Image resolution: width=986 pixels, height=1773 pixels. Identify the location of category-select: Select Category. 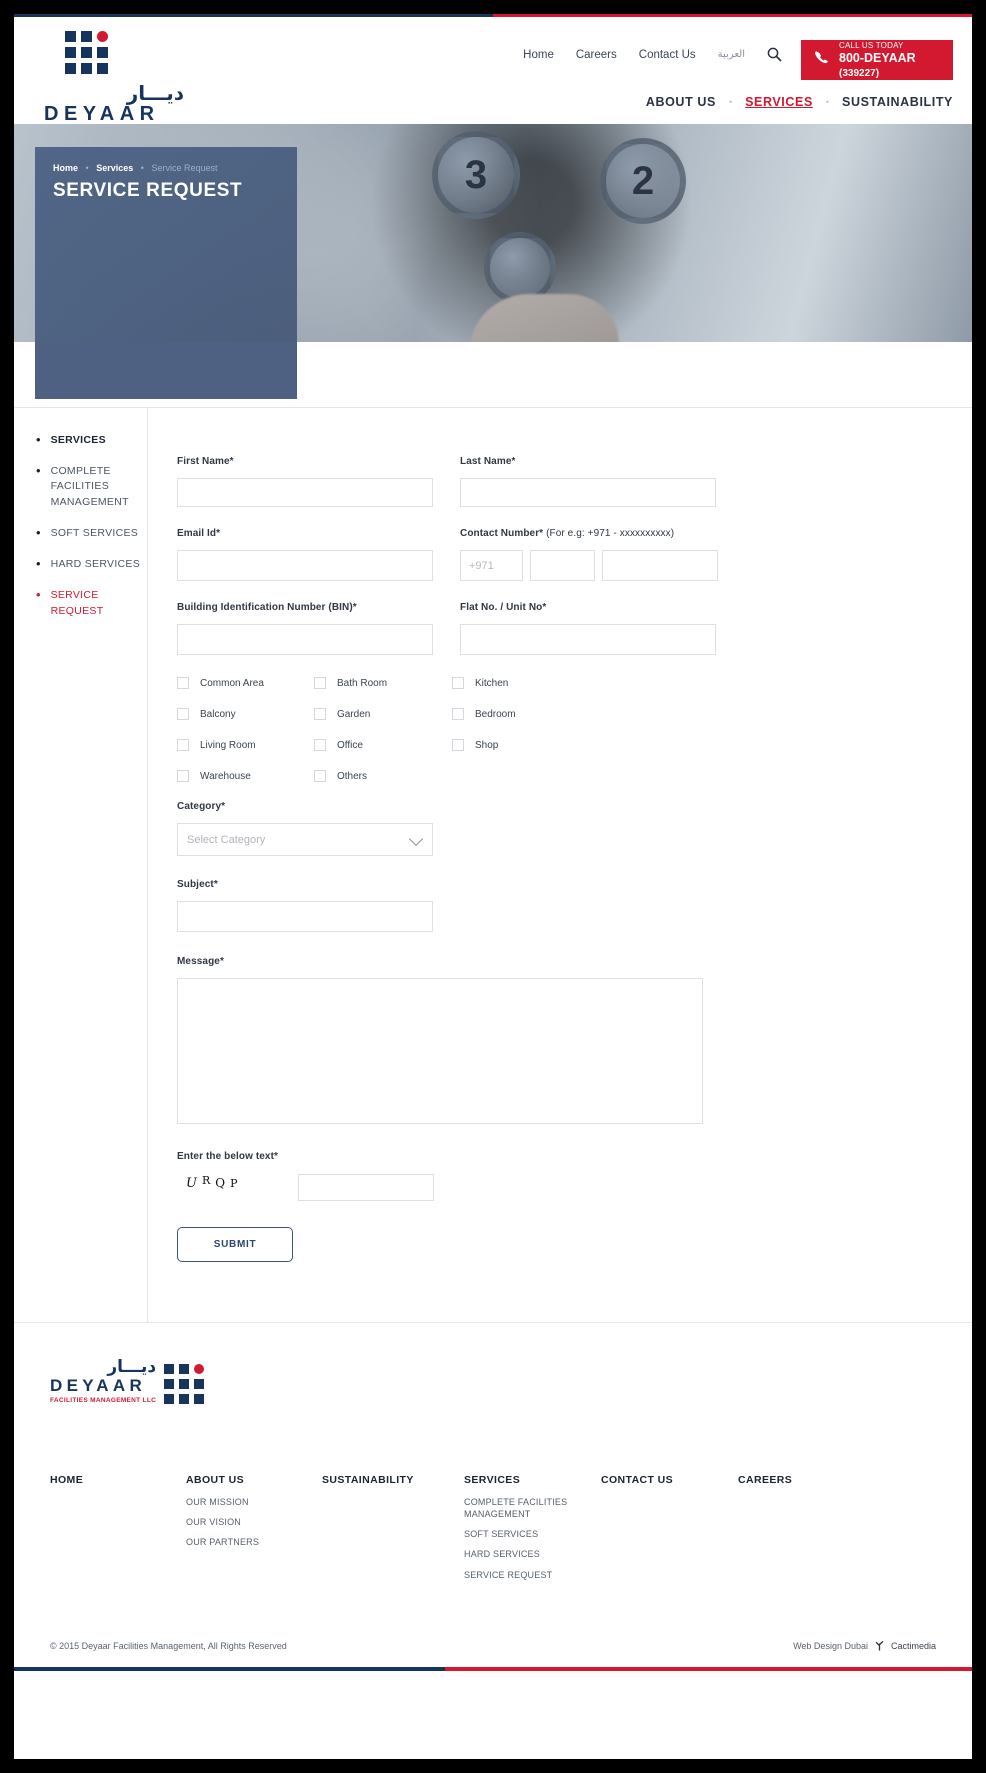
(305, 839).